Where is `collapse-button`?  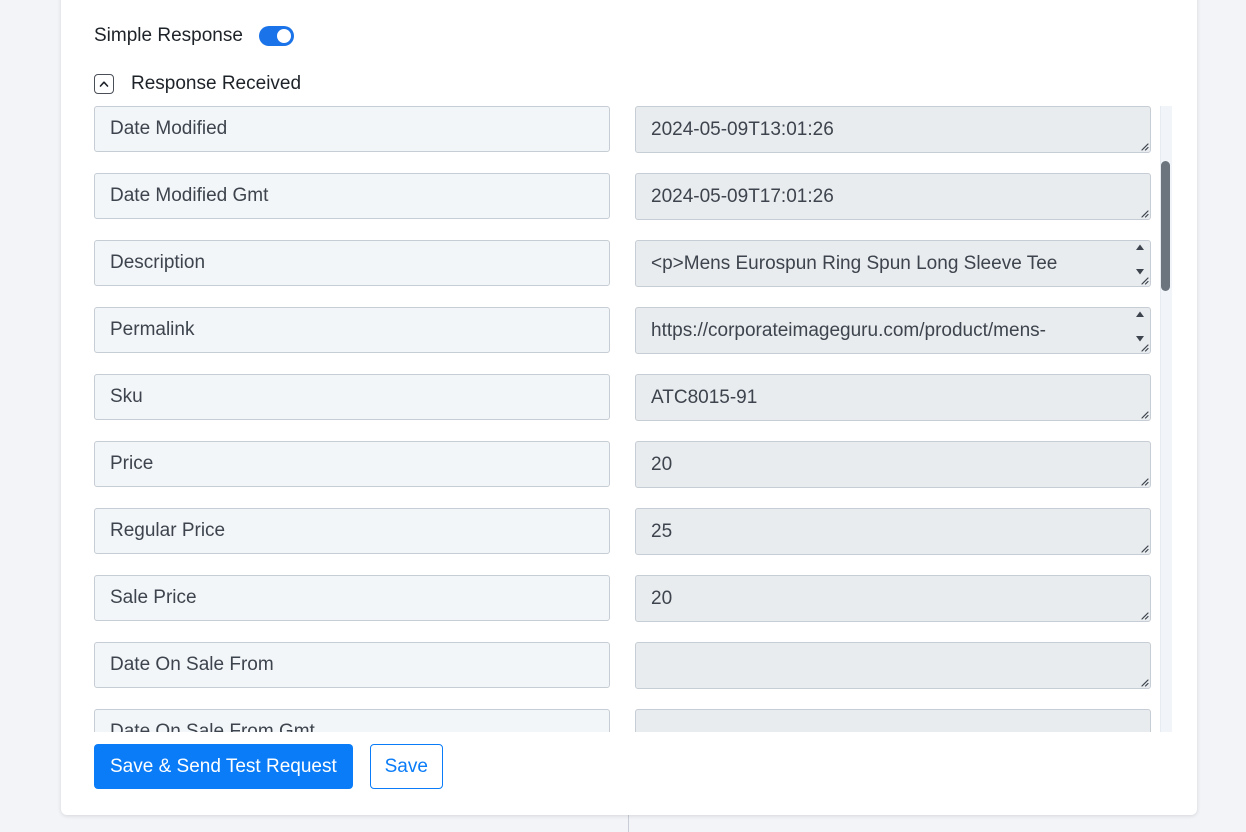
collapse-button is located at coordinates (104, 84).